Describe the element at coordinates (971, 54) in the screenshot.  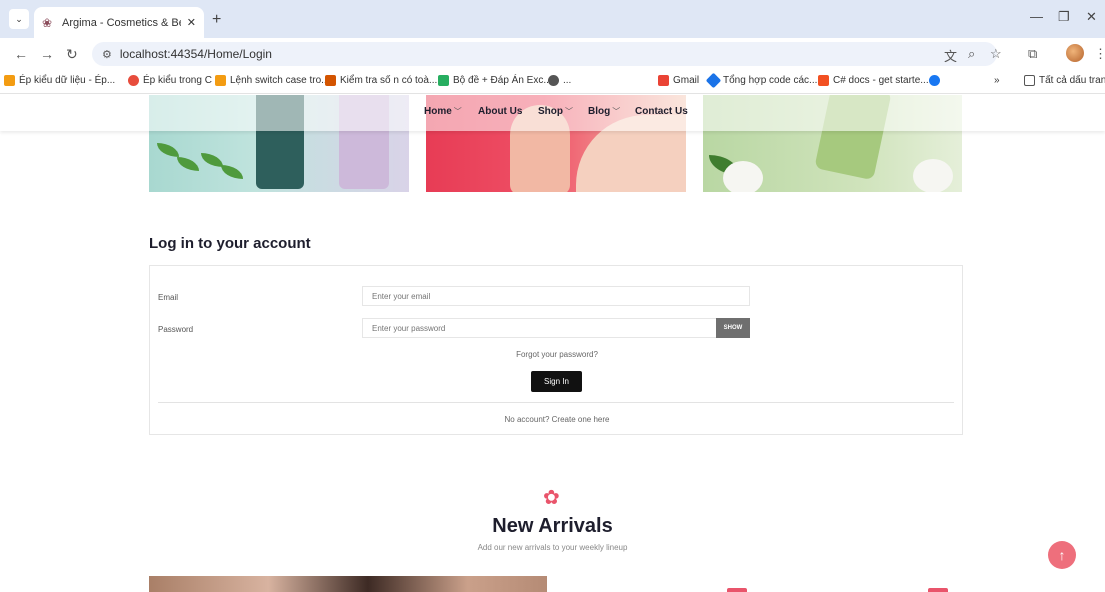
I see `zoom-icon: ⌕` at that location.